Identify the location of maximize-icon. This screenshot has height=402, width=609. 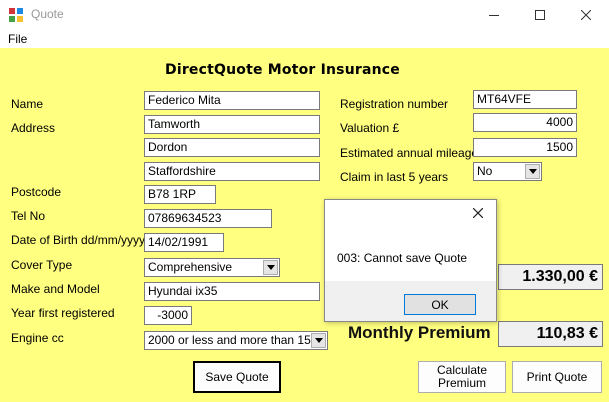
(540, 15).